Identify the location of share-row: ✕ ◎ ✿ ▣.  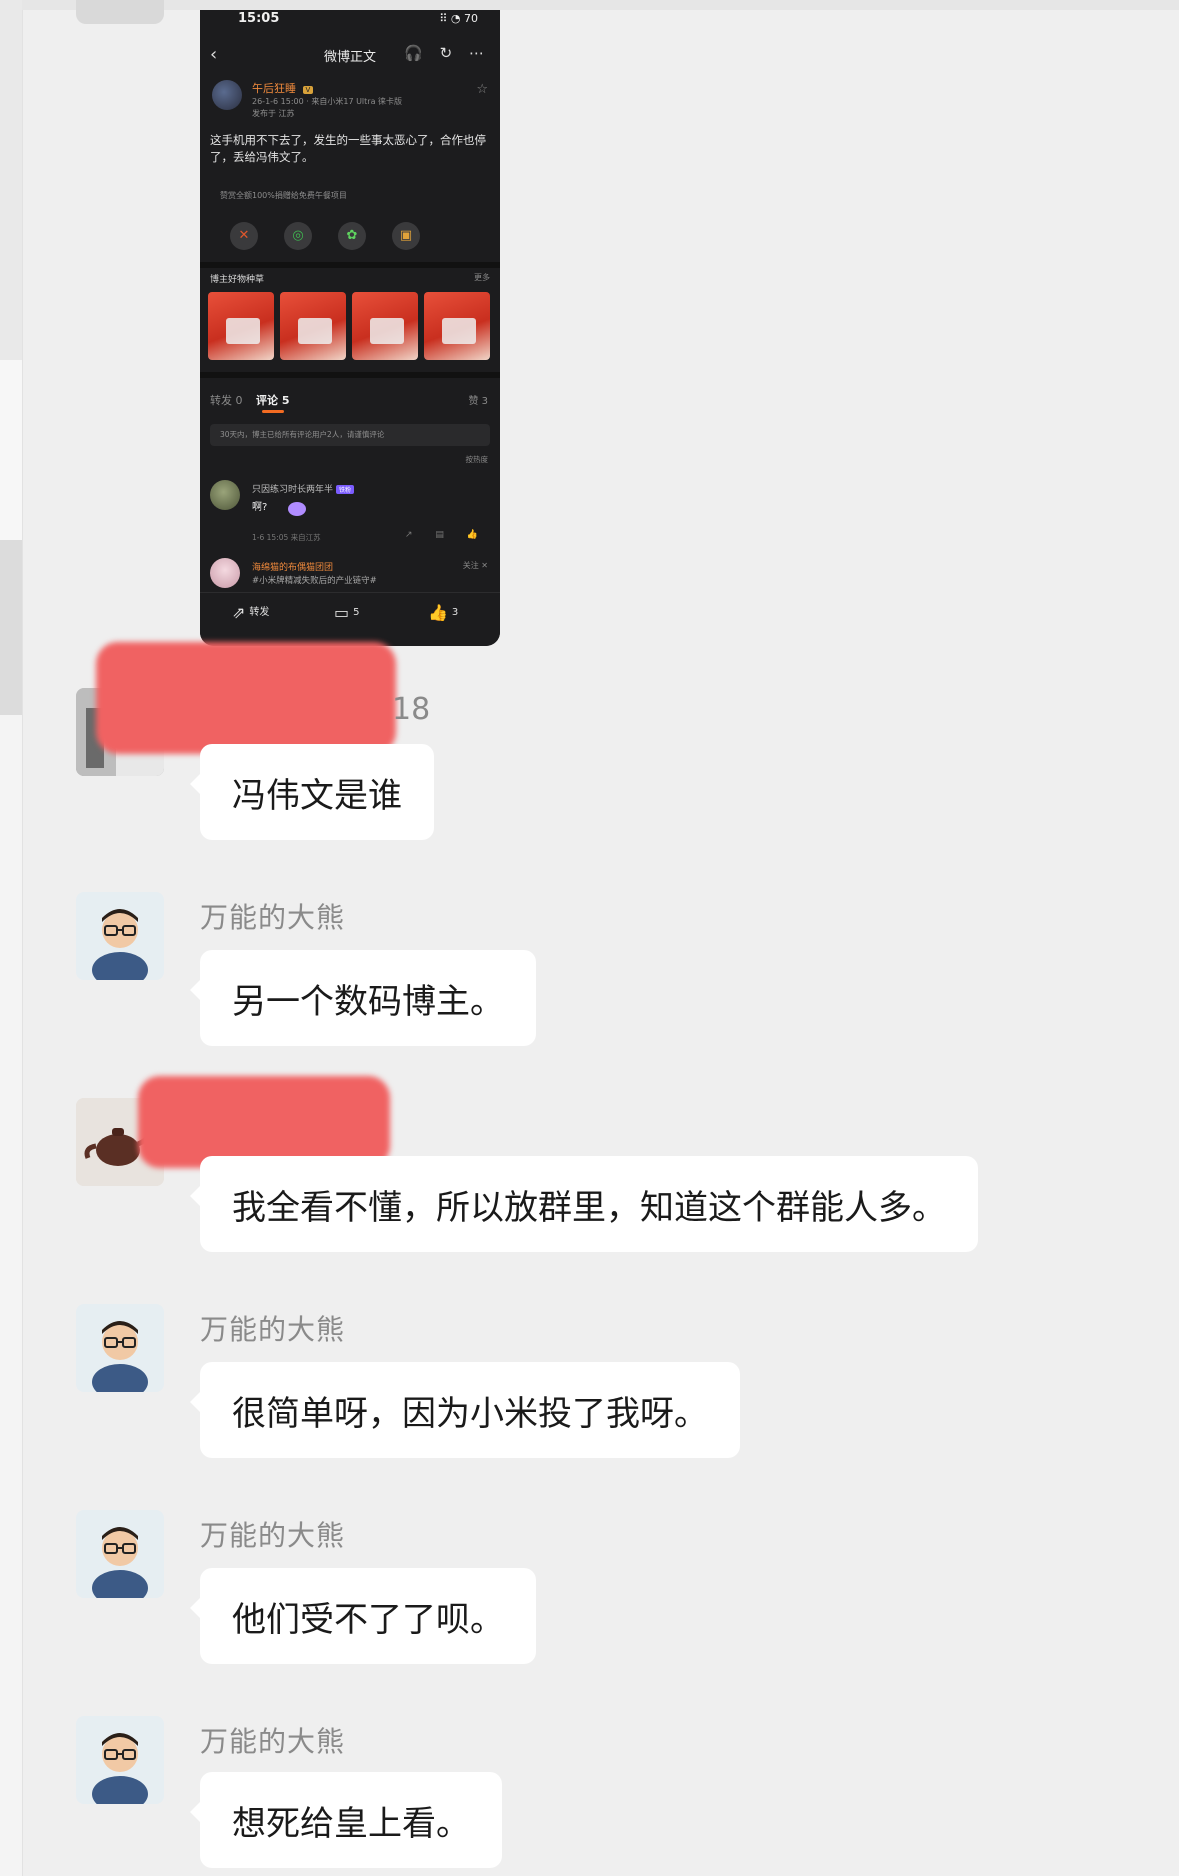
(350, 238).